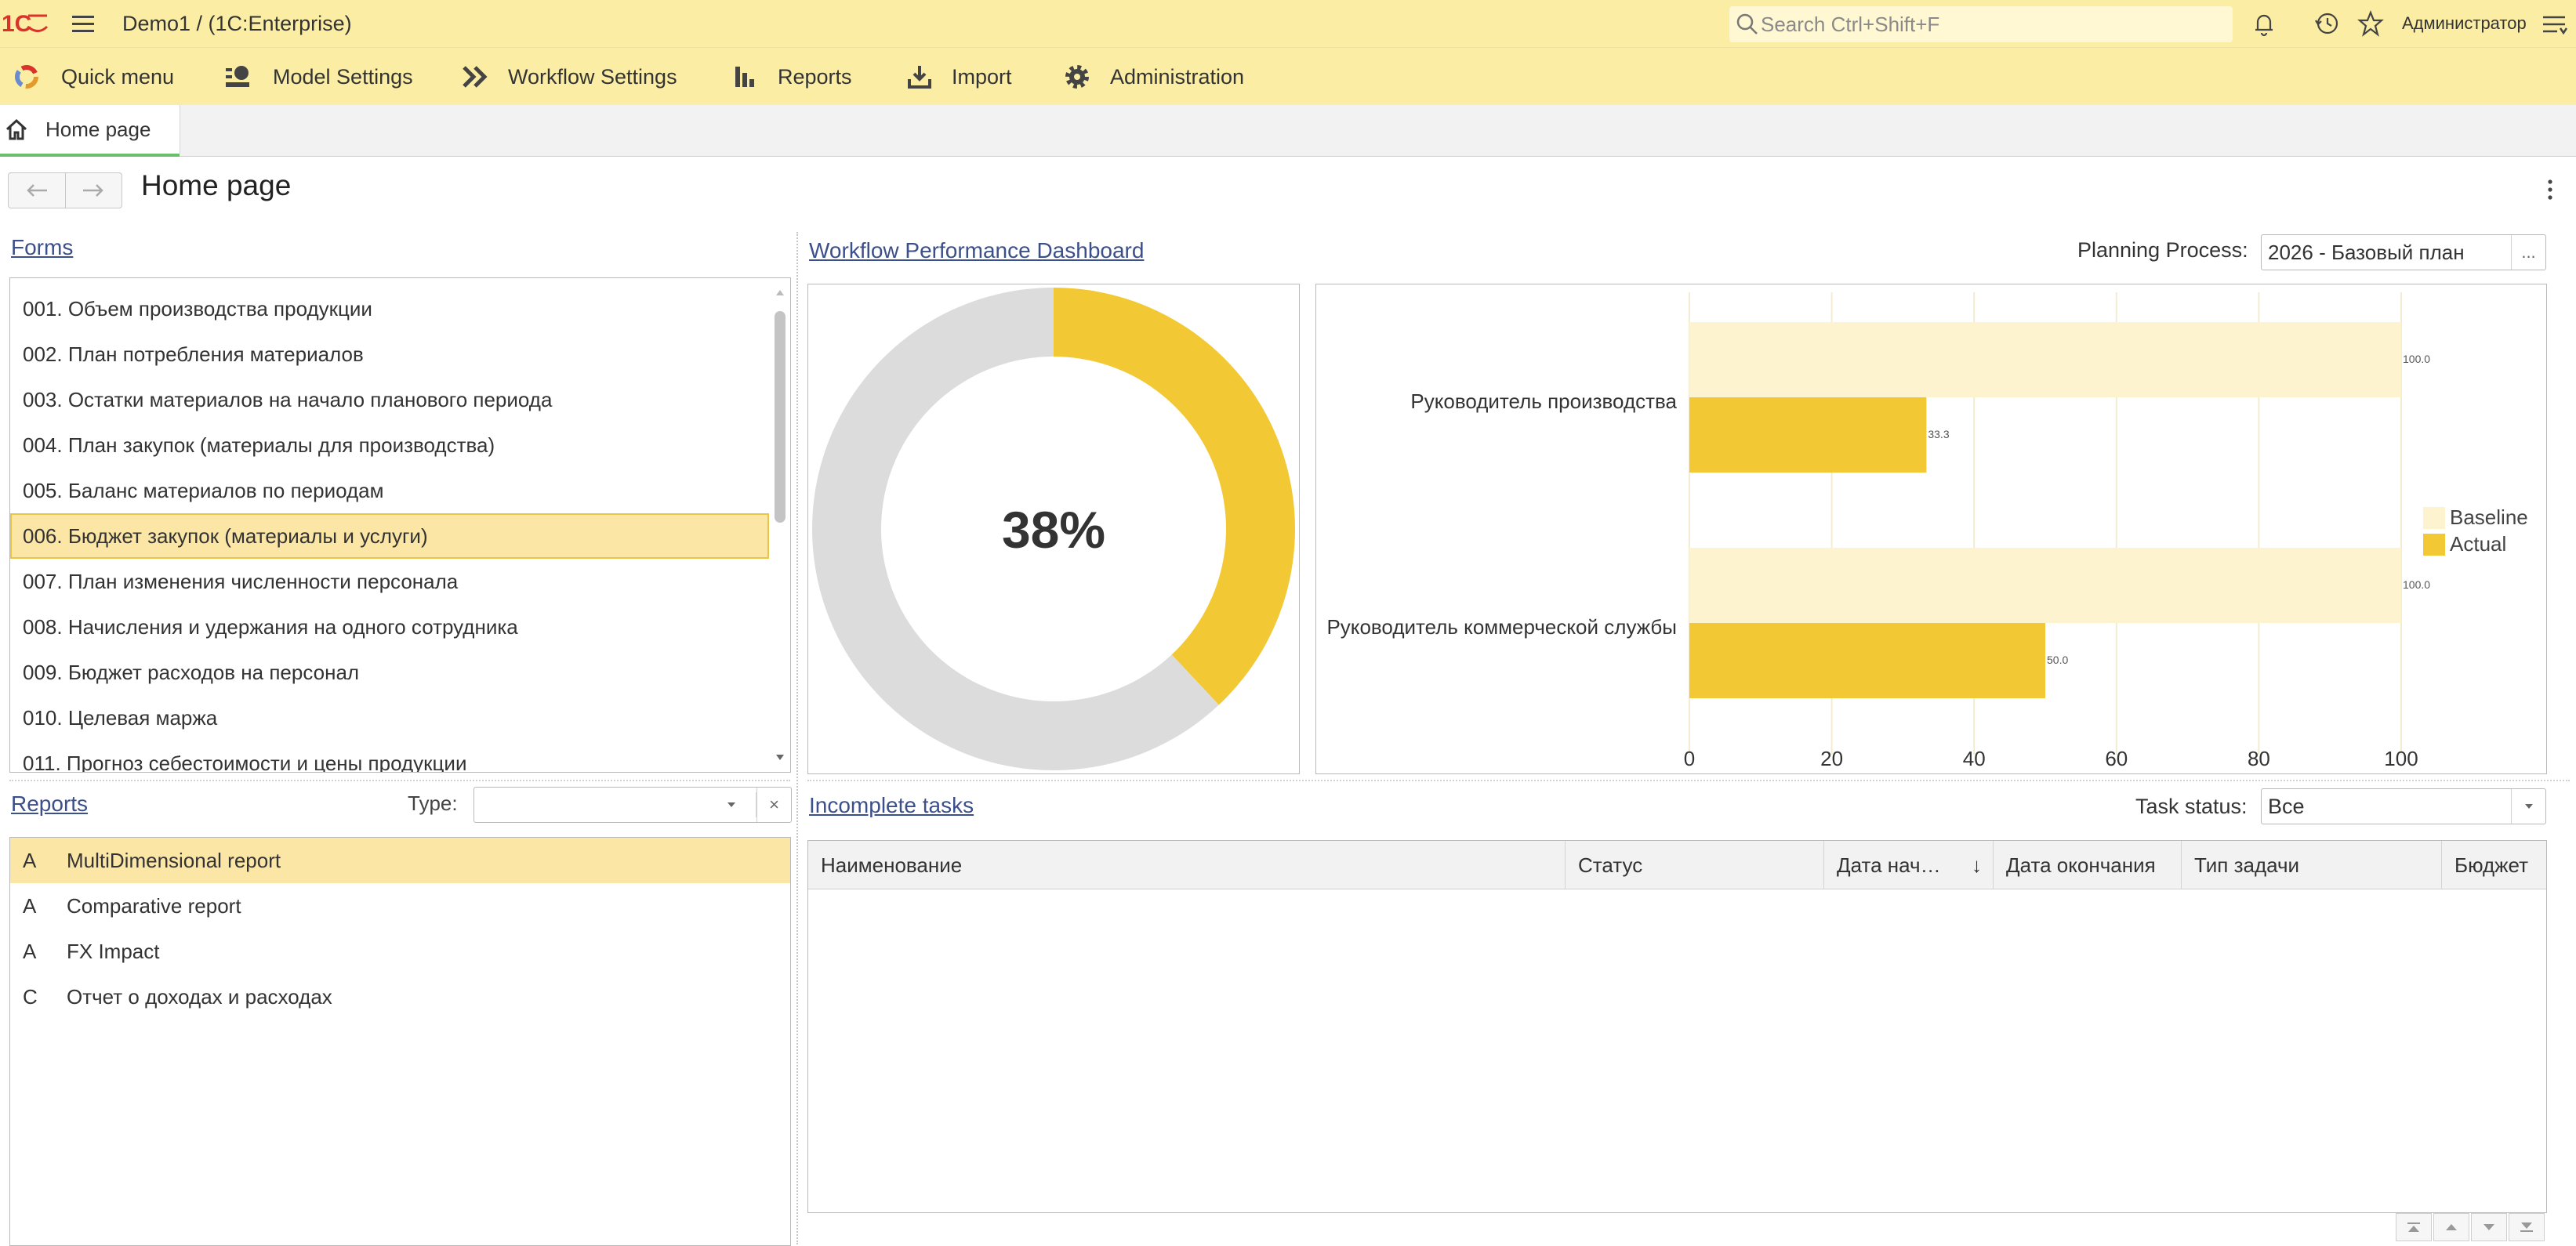  Describe the element at coordinates (780, 525) in the screenshot. I see `forms-scrollbar` at that location.